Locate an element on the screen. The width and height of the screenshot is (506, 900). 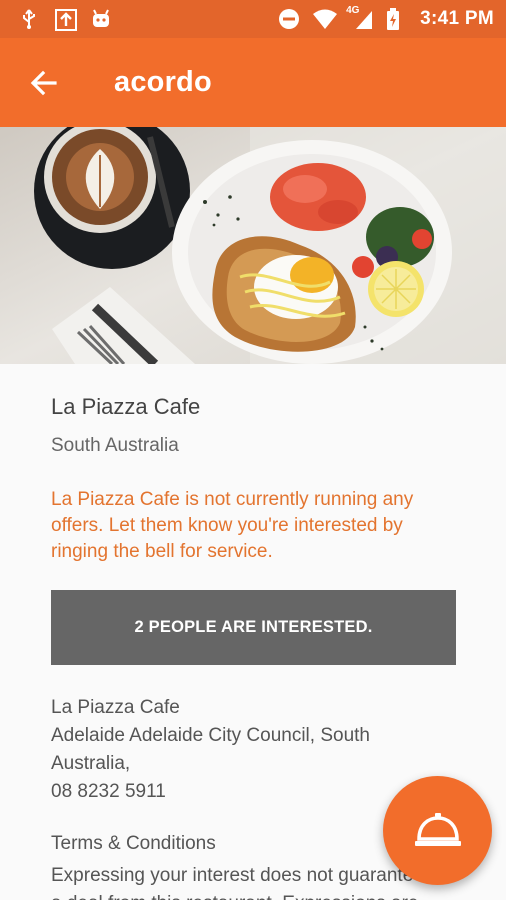
wifi-icon is located at coordinates (325, 19).